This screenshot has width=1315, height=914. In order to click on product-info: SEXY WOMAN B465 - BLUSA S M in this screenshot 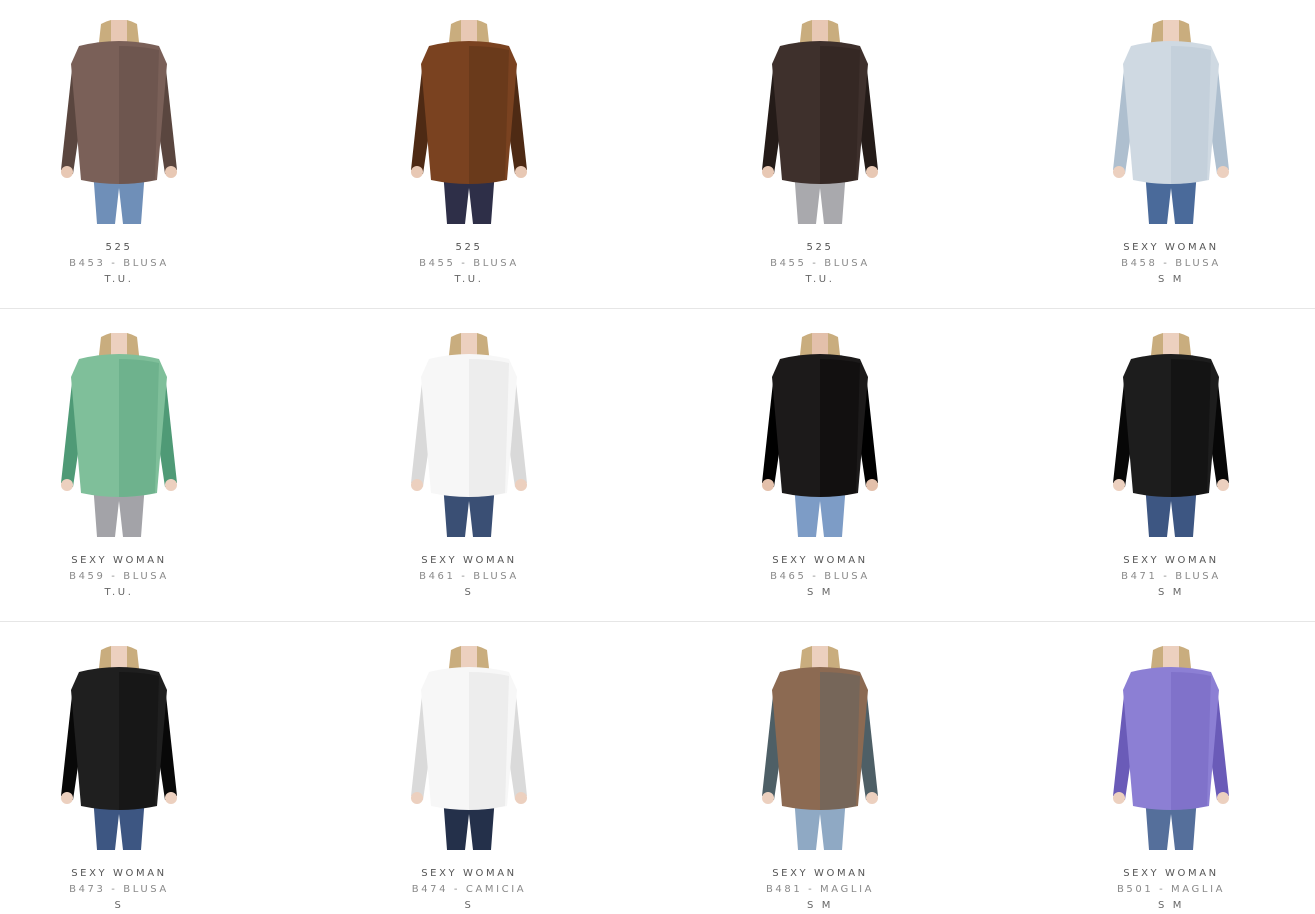, I will do `click(820, 577)`.